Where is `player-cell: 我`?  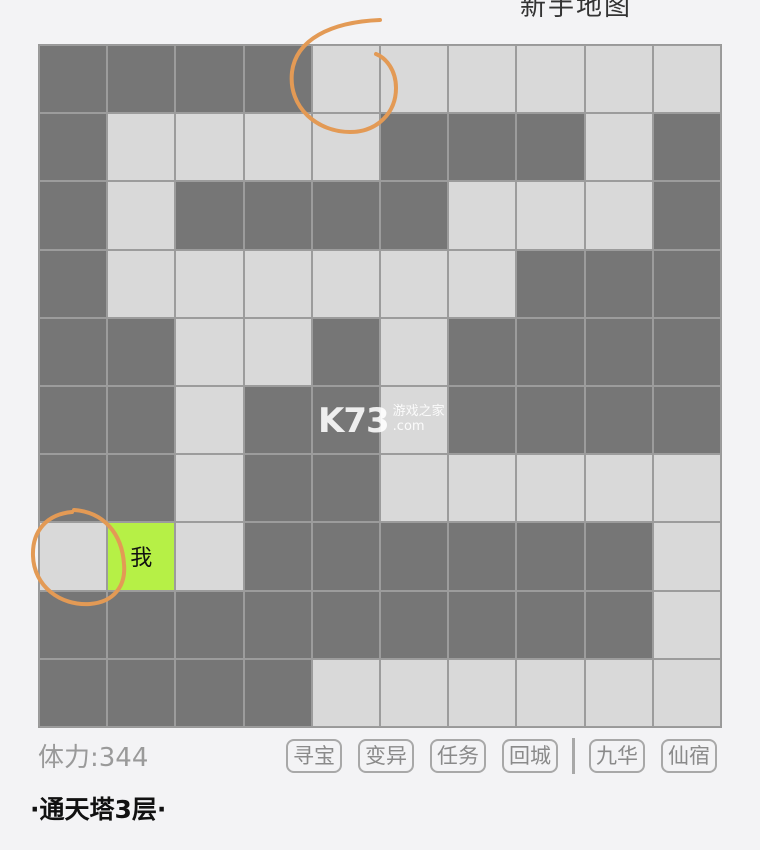 player-cell: 我 is located at coordinates (141, 556).